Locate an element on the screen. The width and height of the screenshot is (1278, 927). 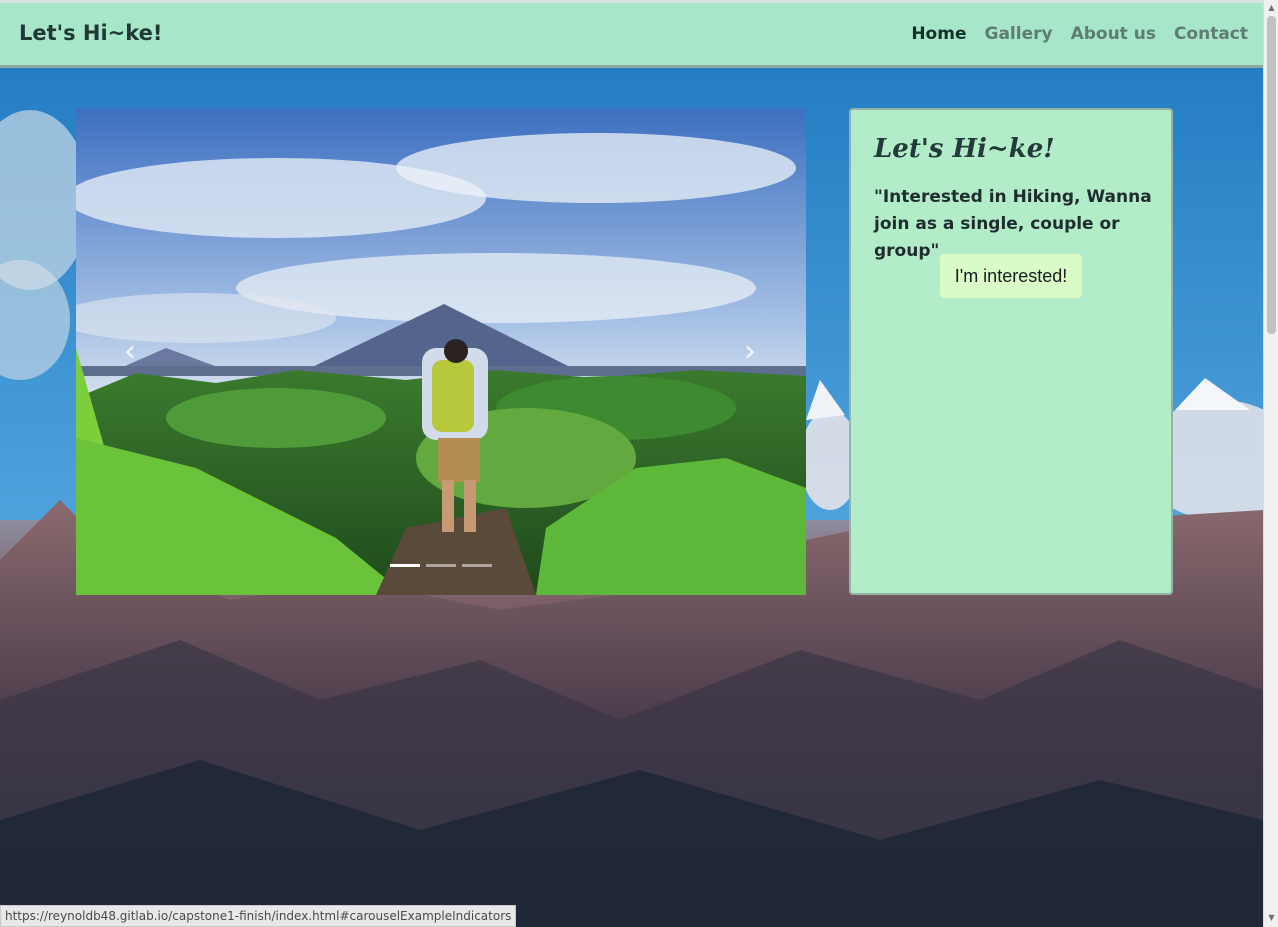
carousel-prev-icon: ‹ is located at coordinates (130, 352).